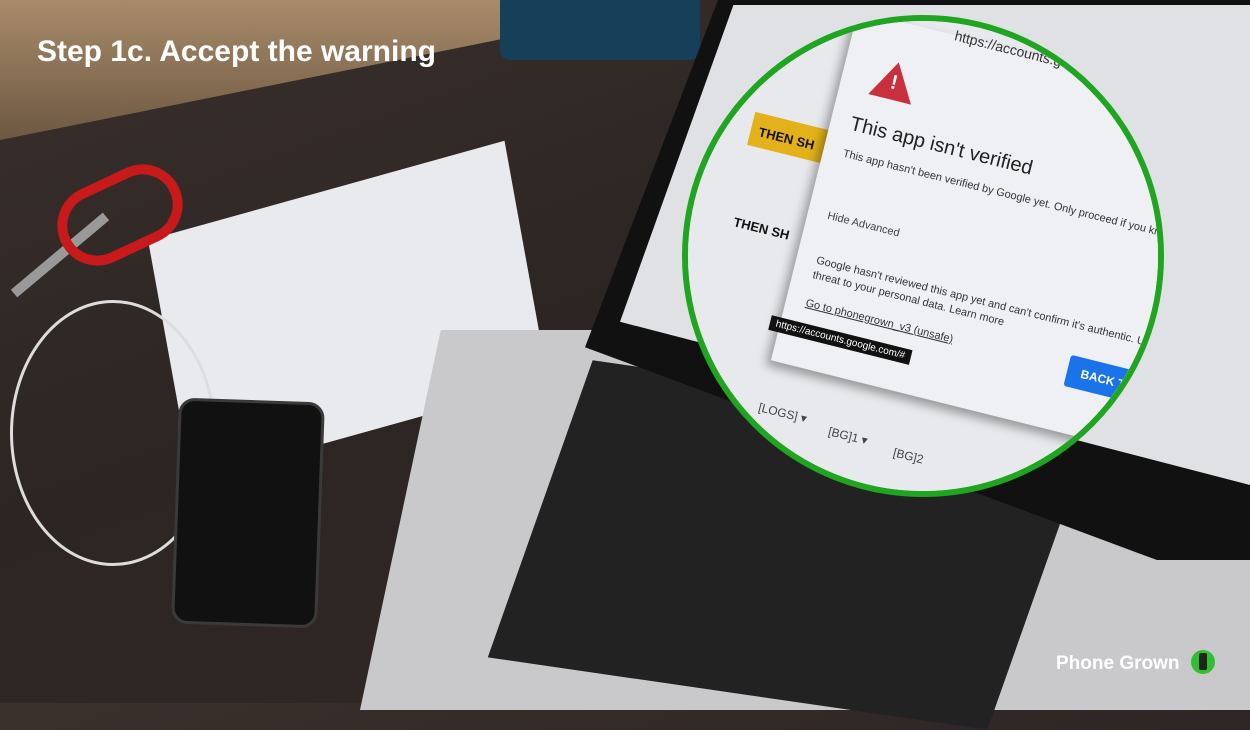 The height and width of the screenshot is (730, 1250). What do you see at coordinates (236, 51) in the screenshot?
I see `slide-heading: Step 1c. Accept the warning` at bounding box center [236, 51].